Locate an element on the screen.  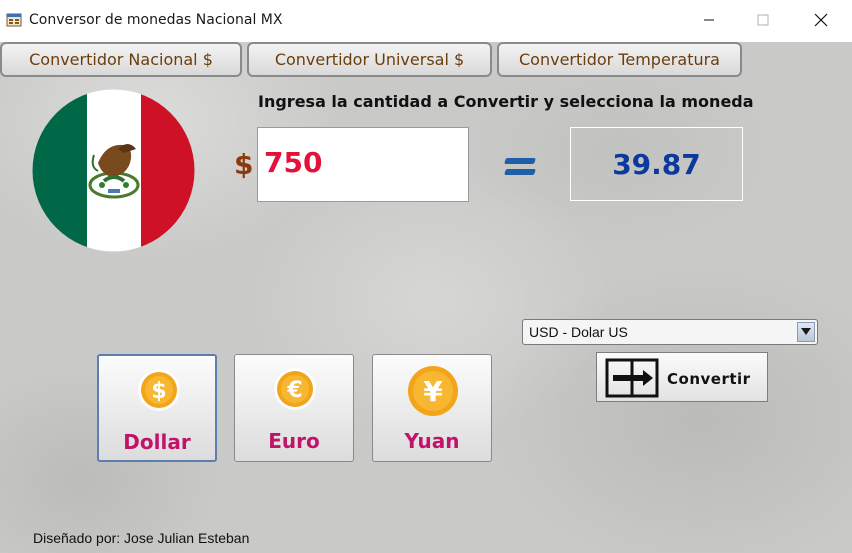
currency-symbol: $ is located at coordinates (244, 164).